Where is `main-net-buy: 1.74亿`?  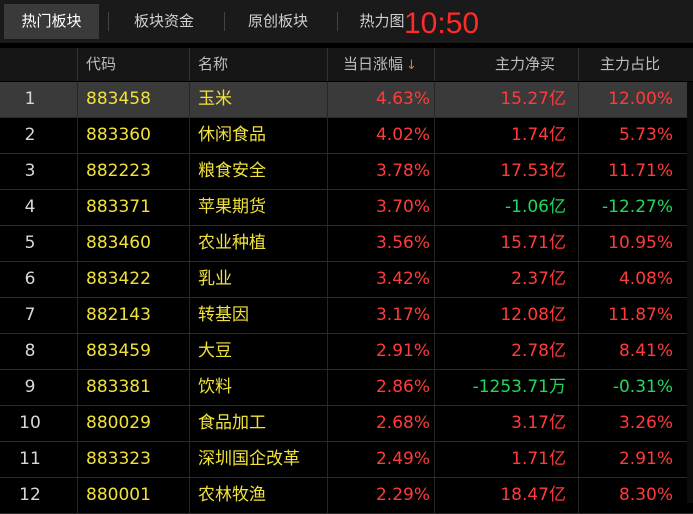 main-net-buy: 1.74亿 is located at coordinates (538, 135).